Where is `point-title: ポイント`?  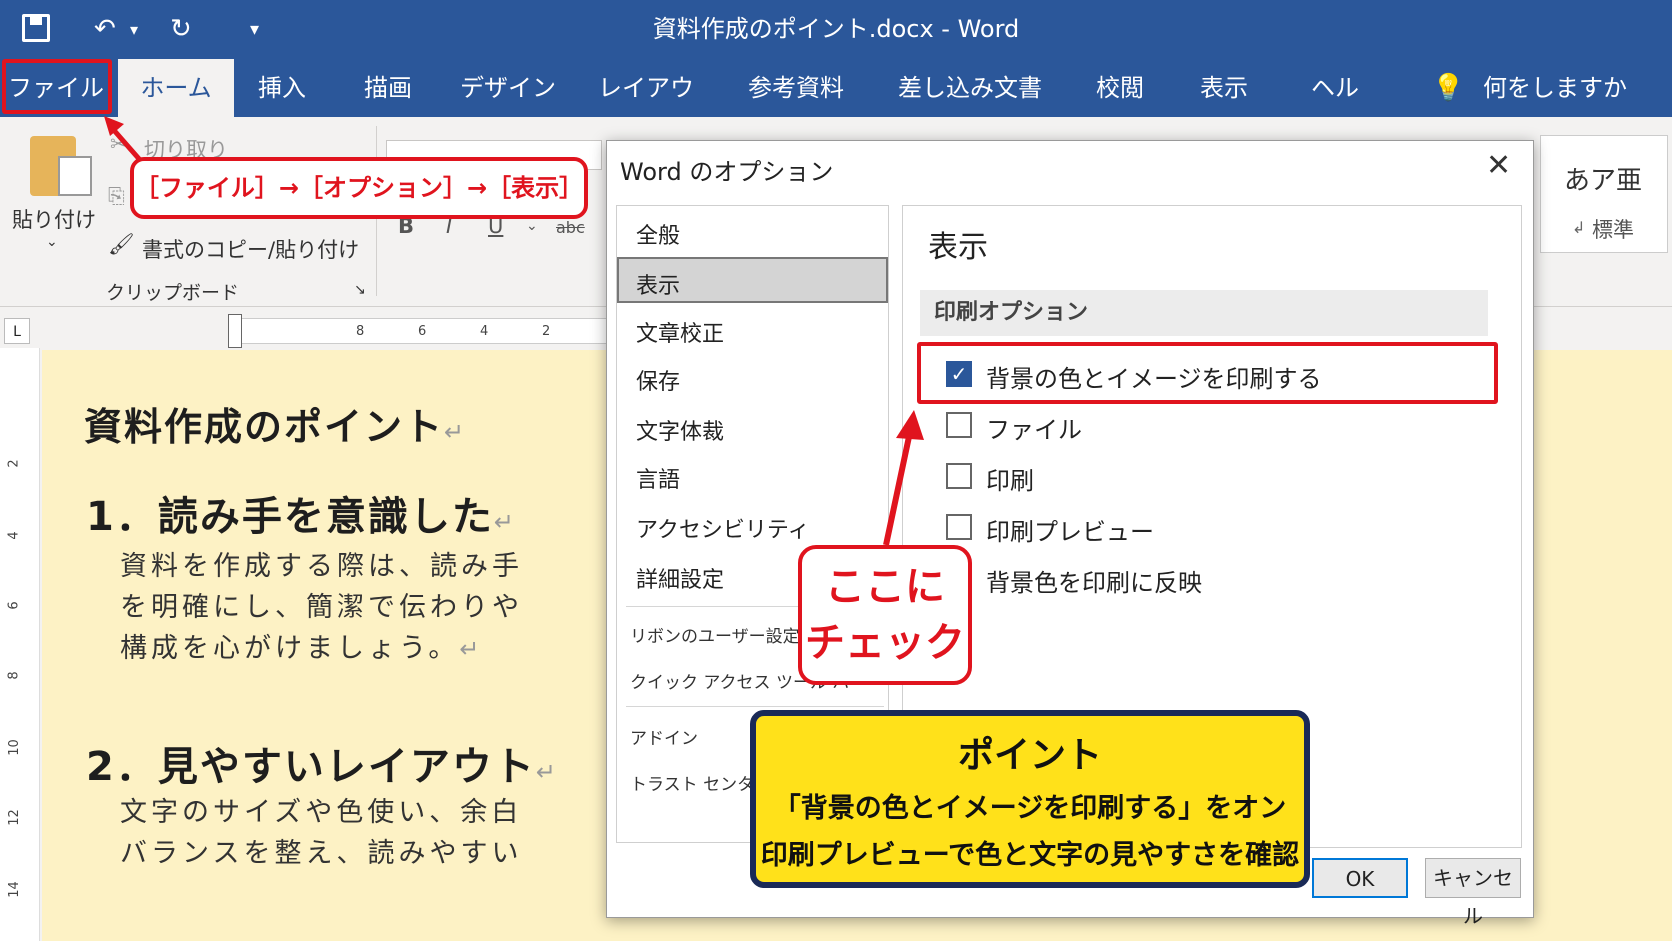 point-title: ポイント is located at coordinates (1029, 755).